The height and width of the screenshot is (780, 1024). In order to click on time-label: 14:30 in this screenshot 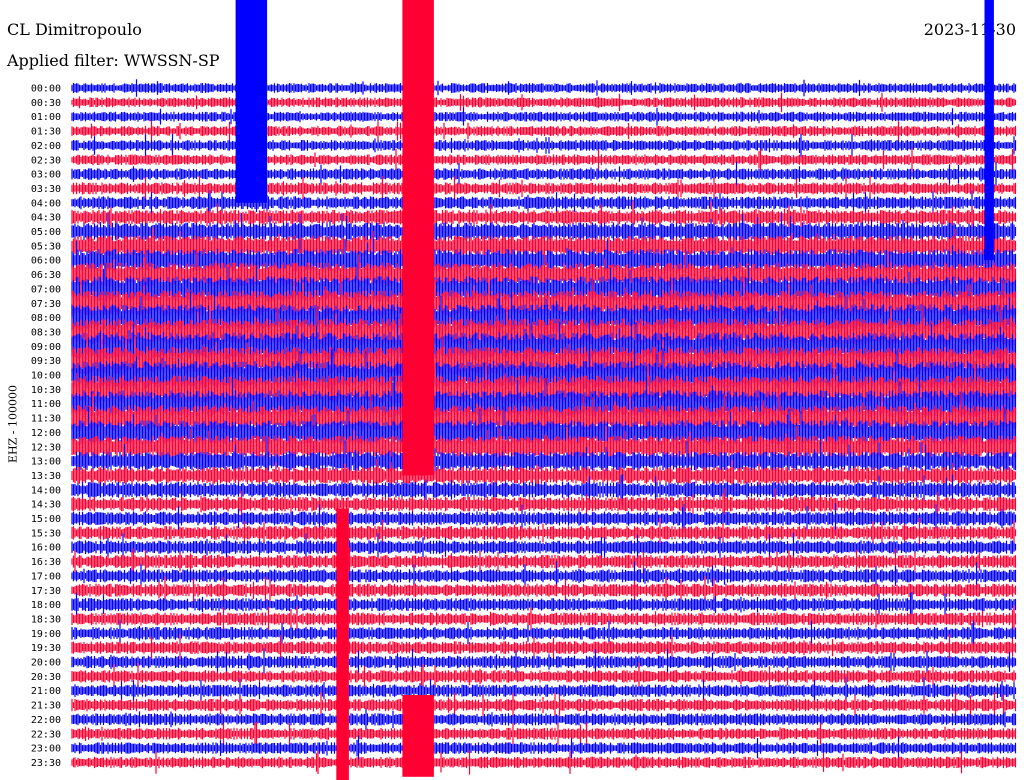, I will do `click(46, 505)`.